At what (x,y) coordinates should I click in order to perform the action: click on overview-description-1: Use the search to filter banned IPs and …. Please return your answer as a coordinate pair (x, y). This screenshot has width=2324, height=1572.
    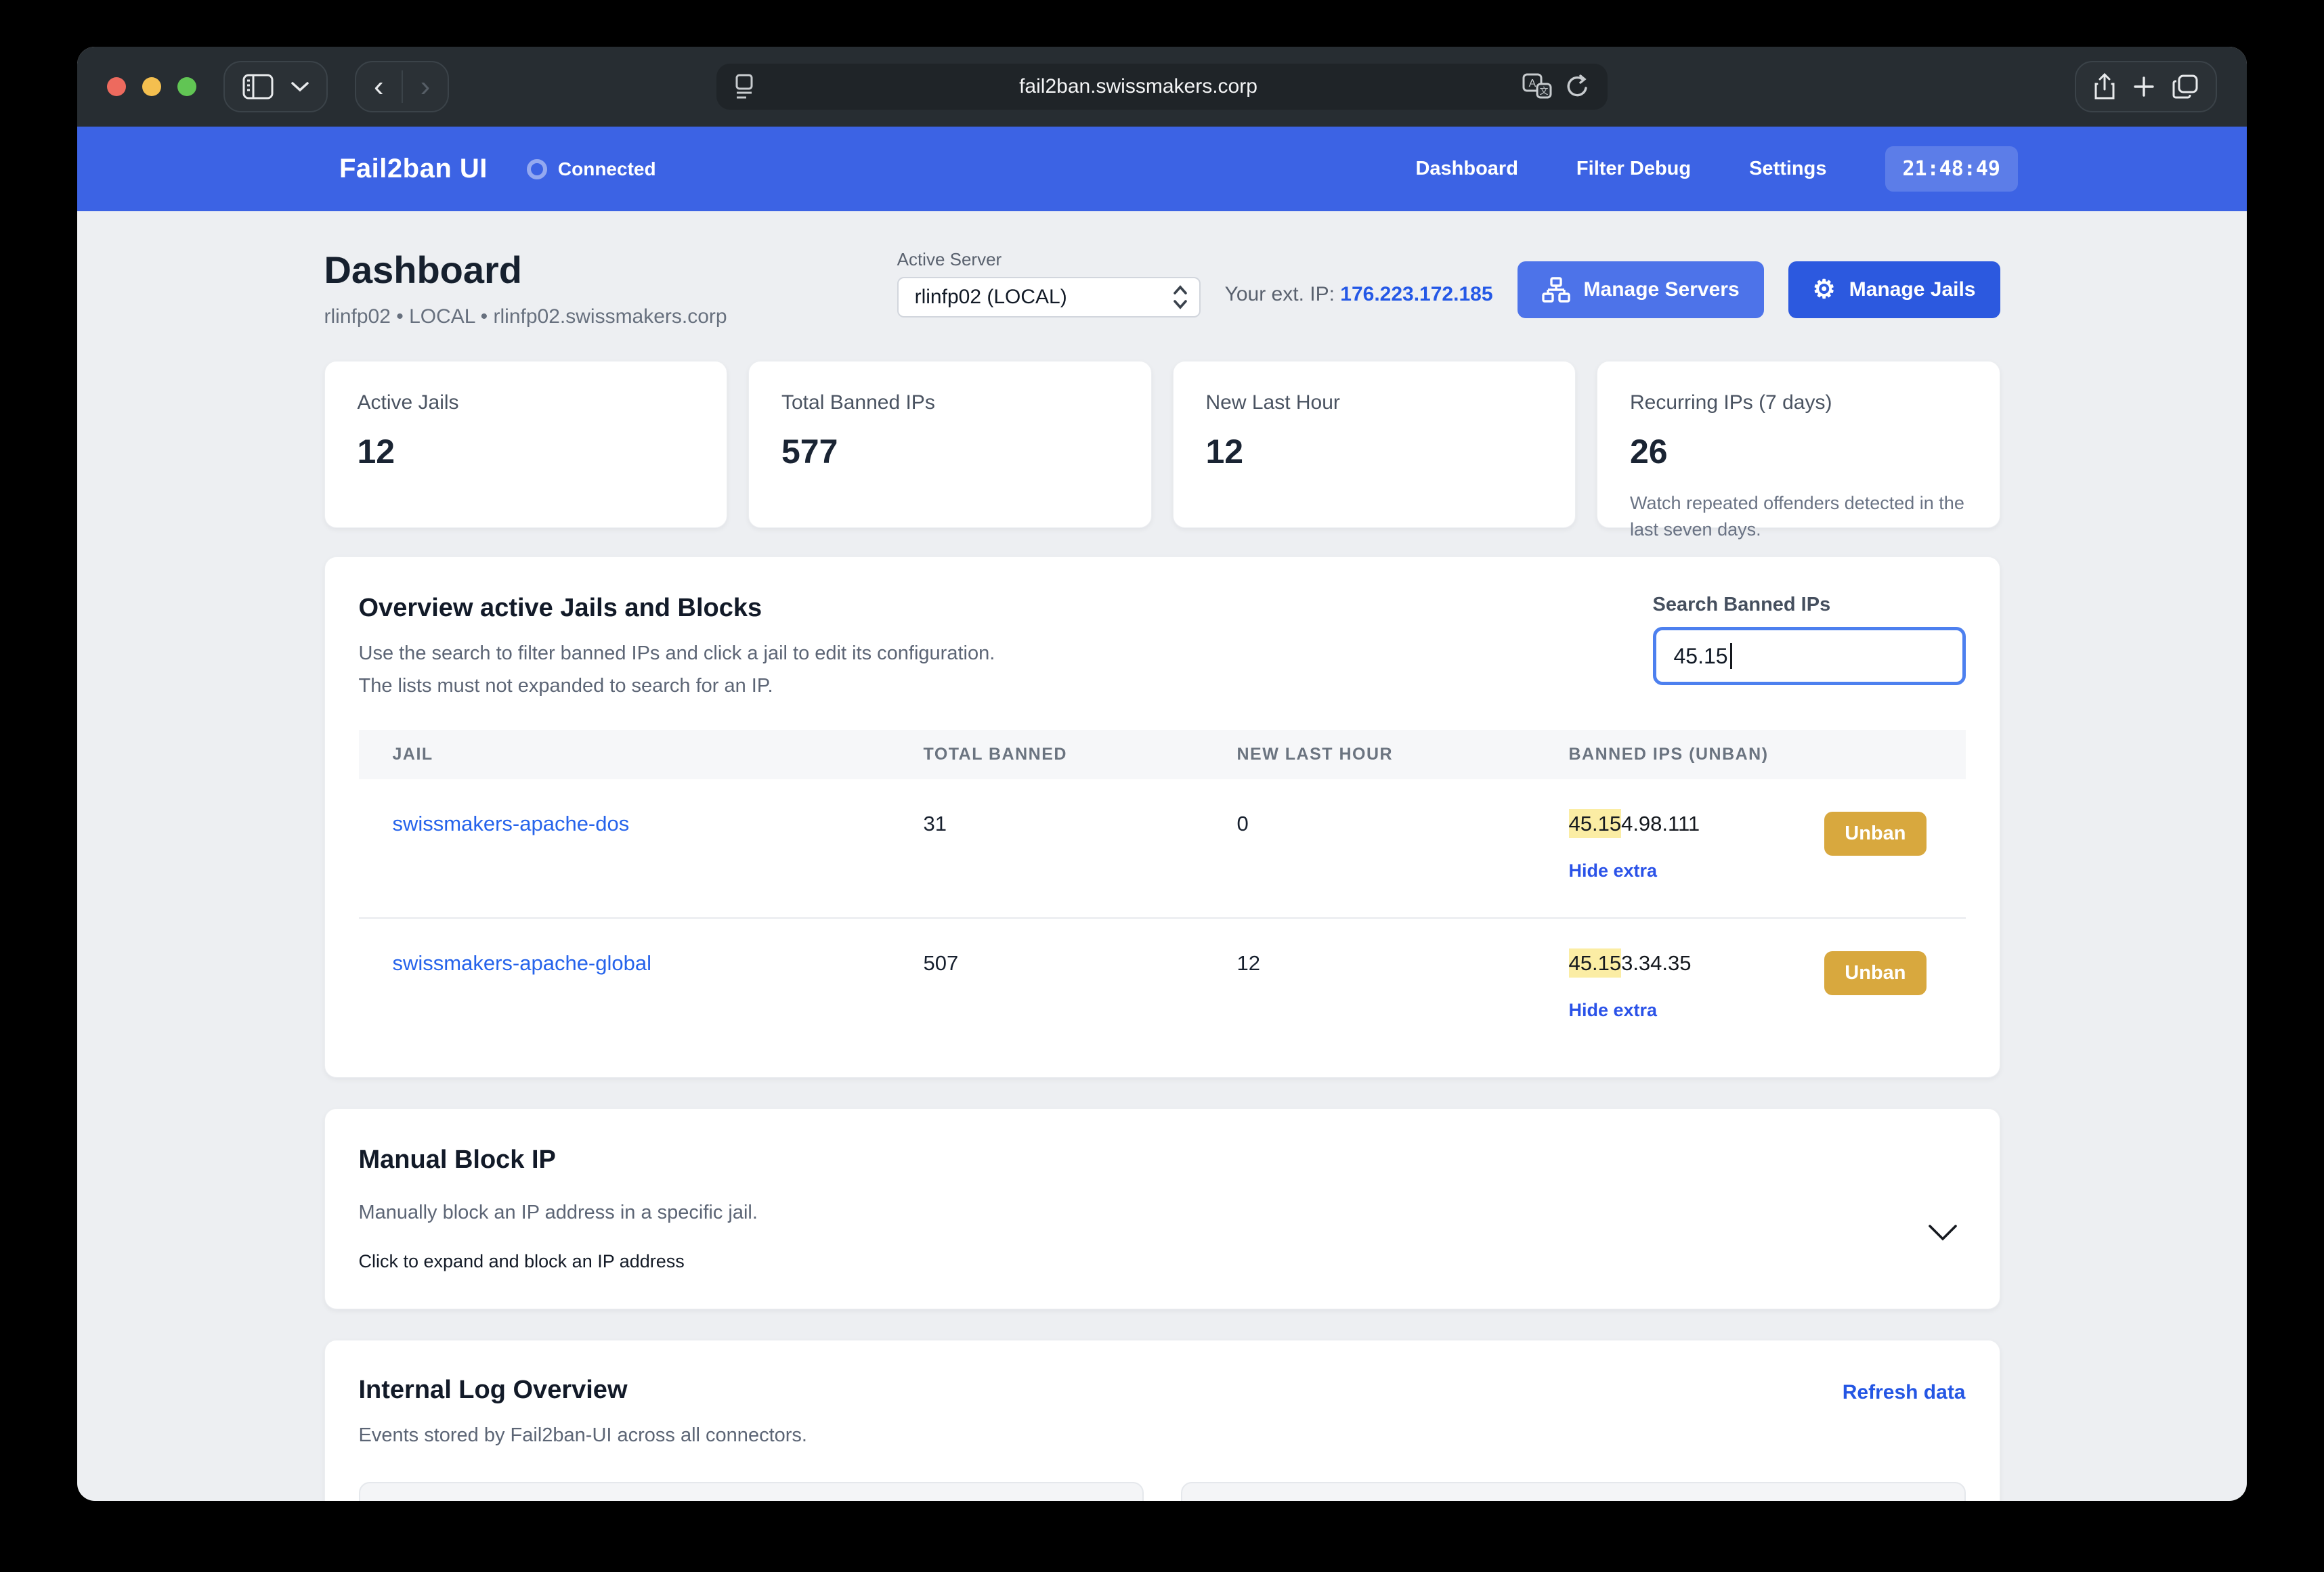
    Looking at the image, I should click on (676, 653).